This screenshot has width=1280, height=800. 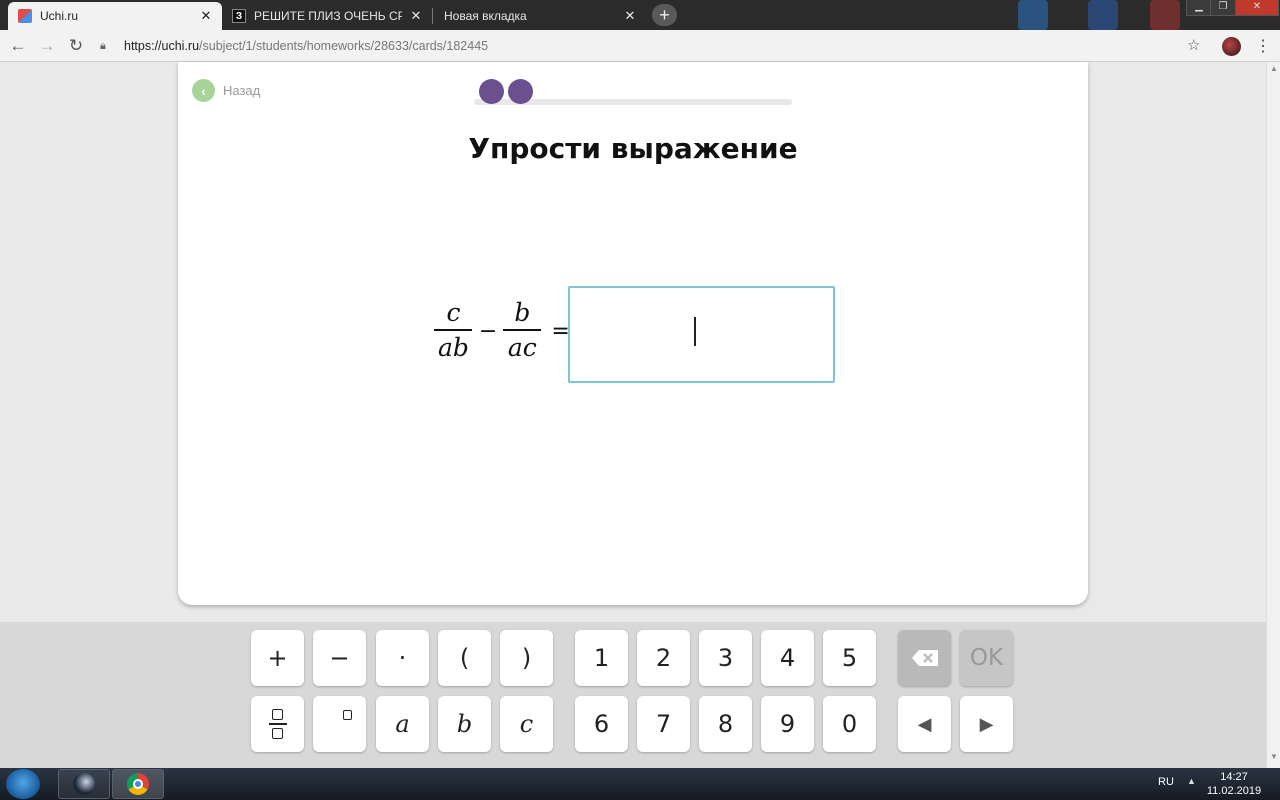 What do you see at coordinates (695, 331) in the screenshot?
I see `text-caret` at bounding box center [695, 331].